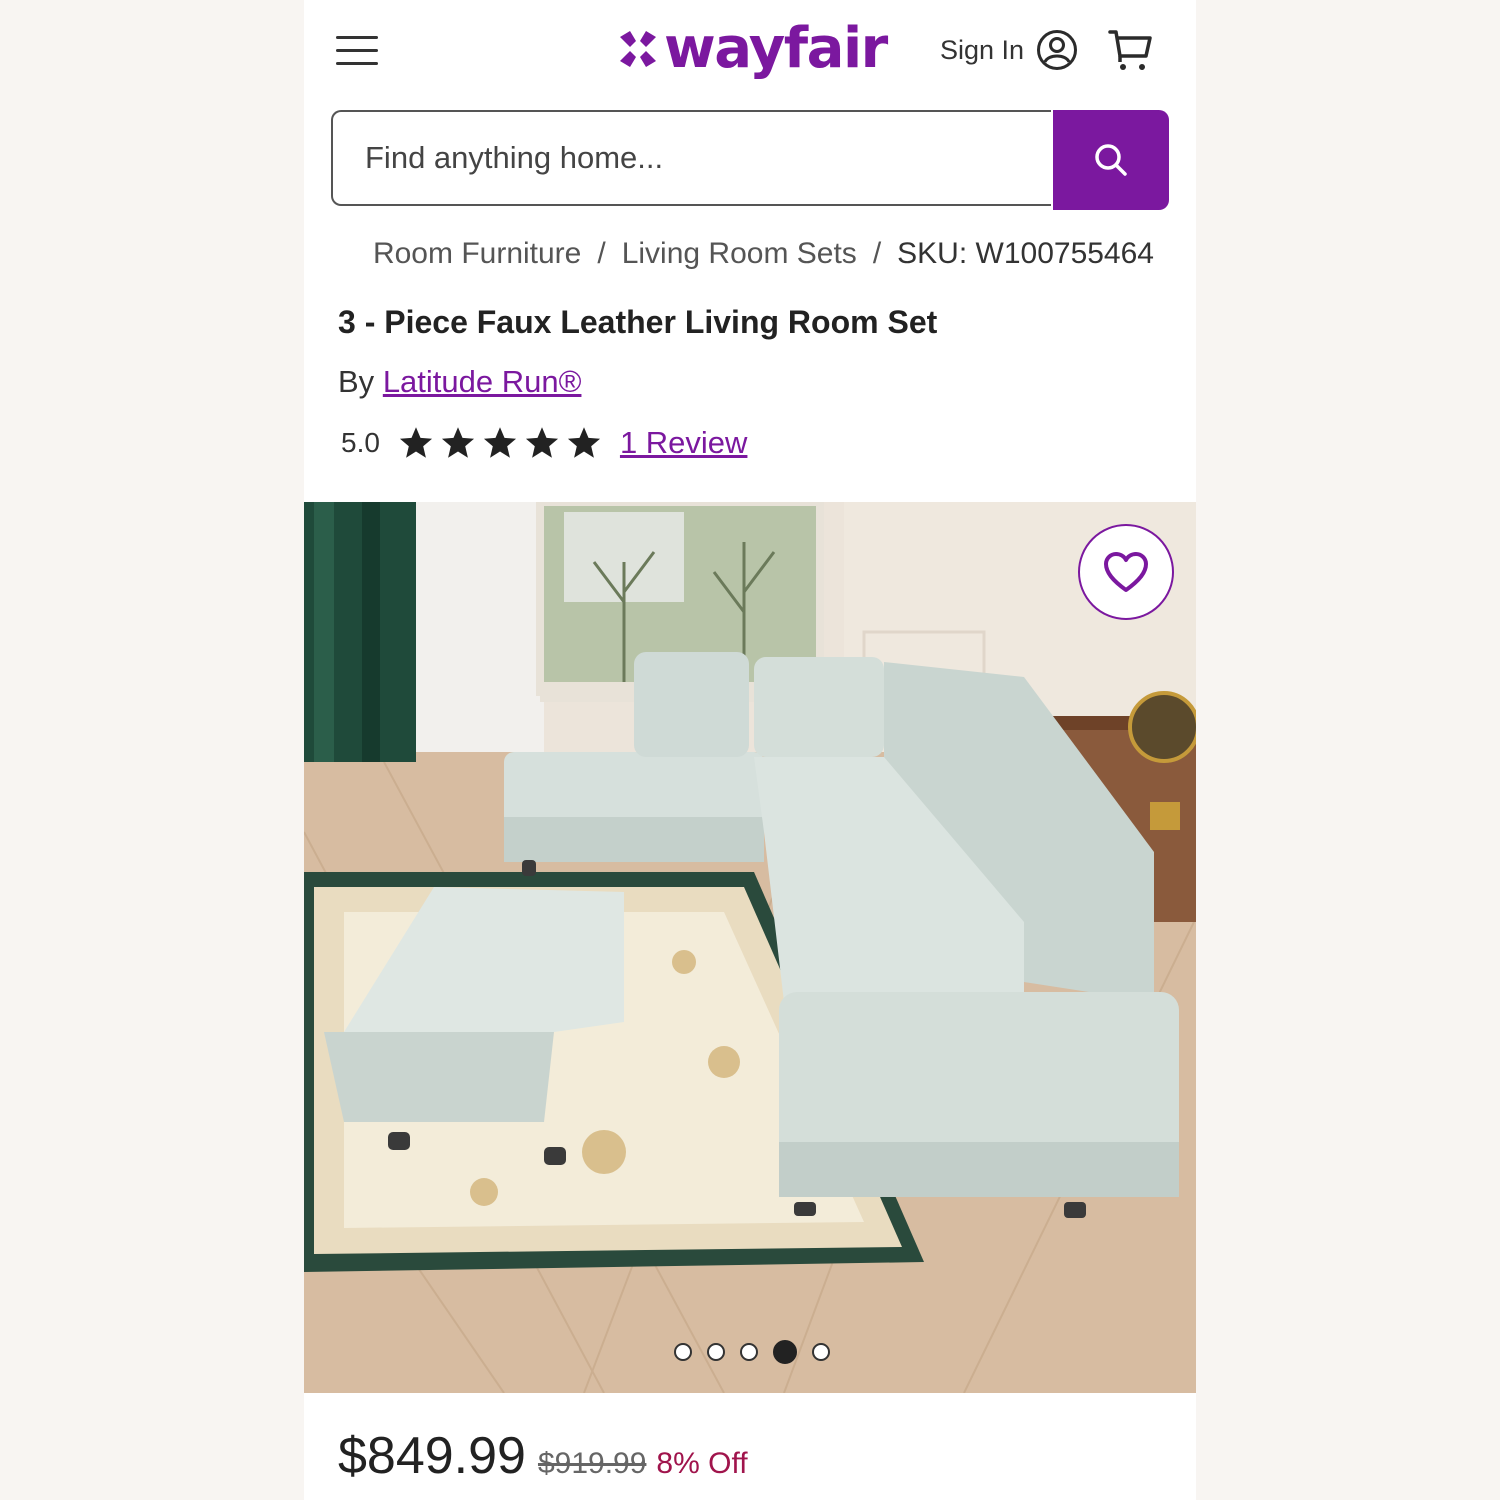  What do you see at coordinates (1025, 253) in the screenshot?
I see `breadcrumb-sku: SKU: W100755464` at bounding box center [1025, 253].